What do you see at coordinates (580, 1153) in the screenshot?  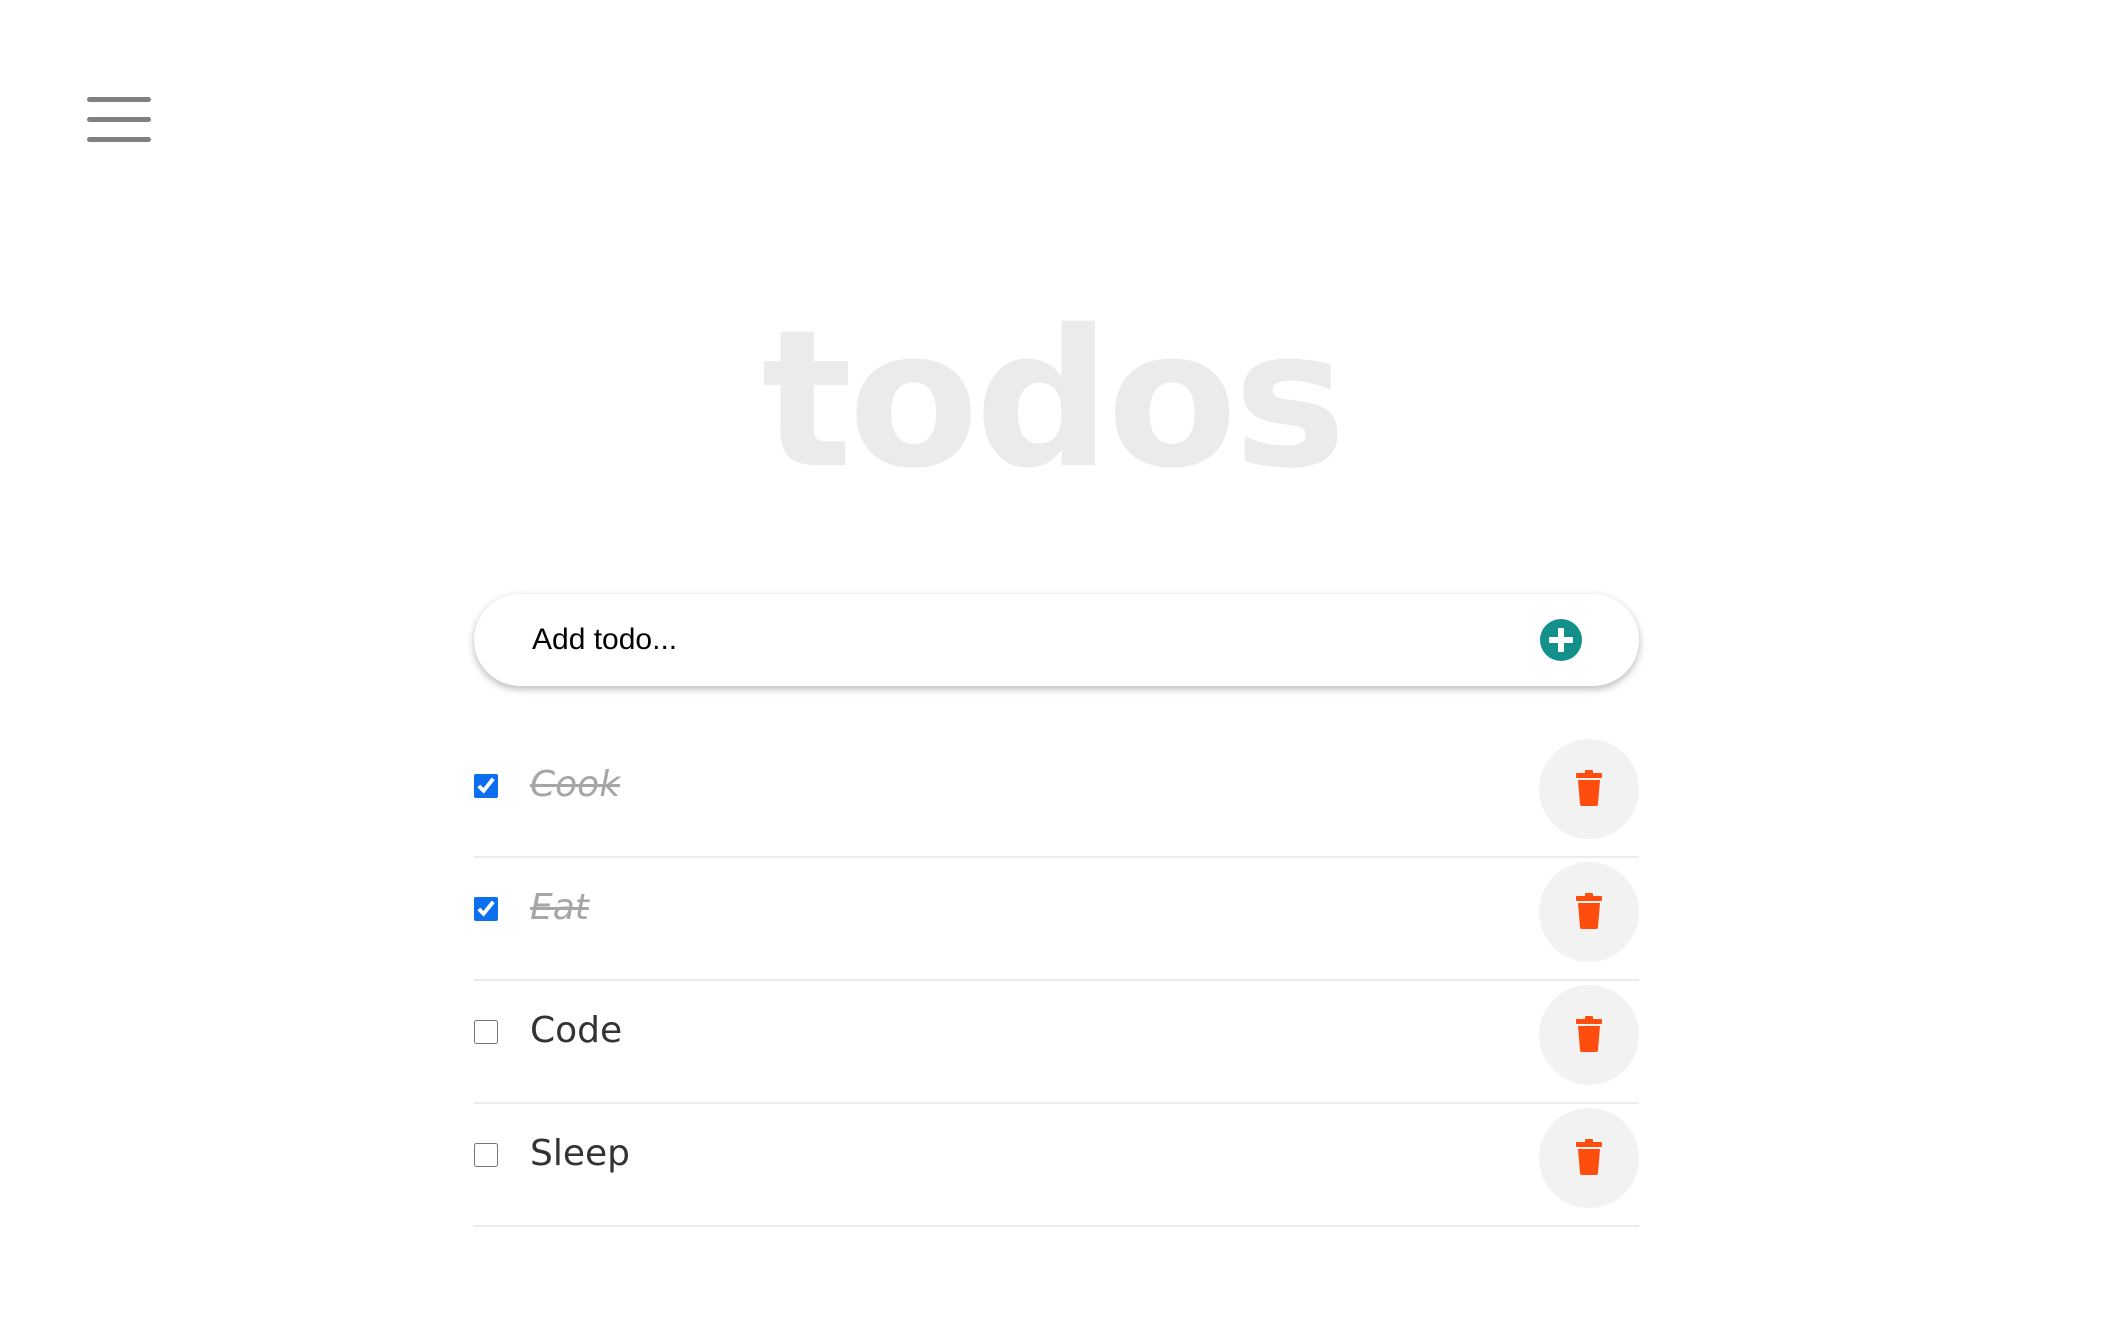 I see `todo-label: Sleep` at bounding box center [580, 1153].